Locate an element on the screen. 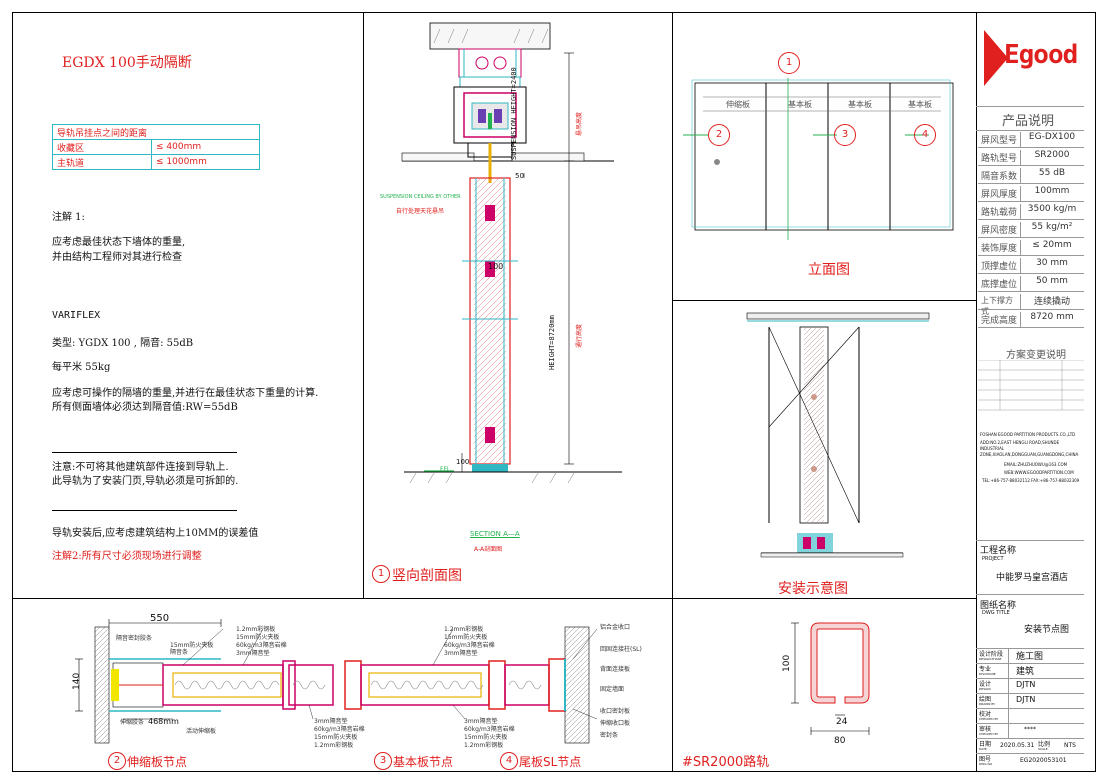 This screenshot has width=1107, height=784. height-label: HEIGHT=8720mm is located at coordinates (552, 342).